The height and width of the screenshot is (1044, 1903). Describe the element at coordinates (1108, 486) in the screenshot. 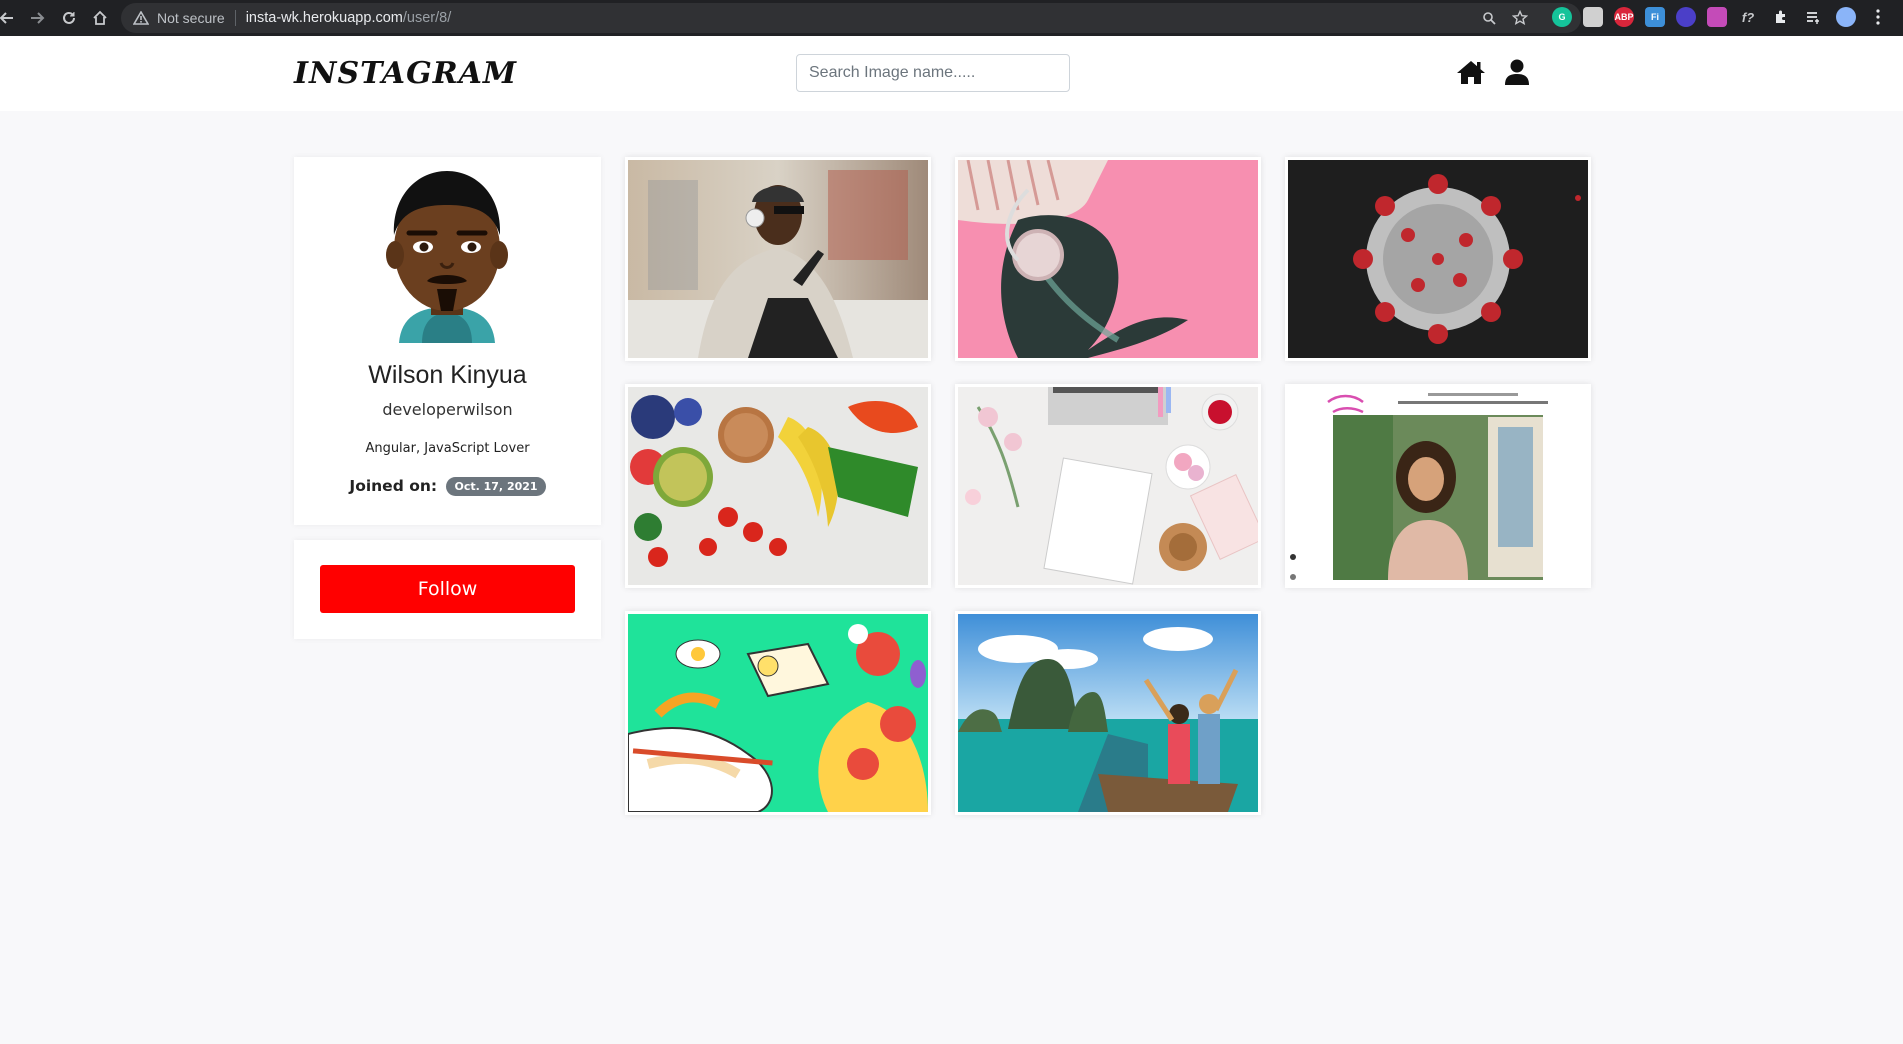

I see `gallery-image-desk-flatlay` at that location.